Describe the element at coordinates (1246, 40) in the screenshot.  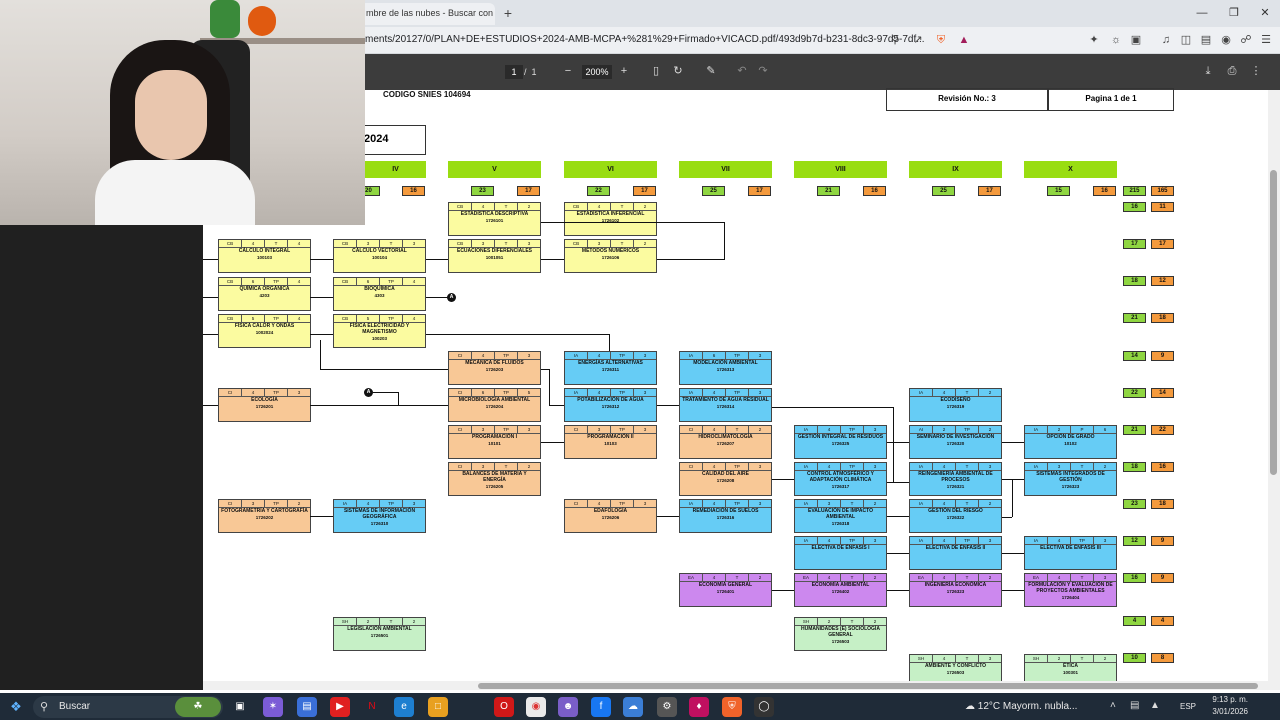
I see `shield-icon: ☍` at that location.